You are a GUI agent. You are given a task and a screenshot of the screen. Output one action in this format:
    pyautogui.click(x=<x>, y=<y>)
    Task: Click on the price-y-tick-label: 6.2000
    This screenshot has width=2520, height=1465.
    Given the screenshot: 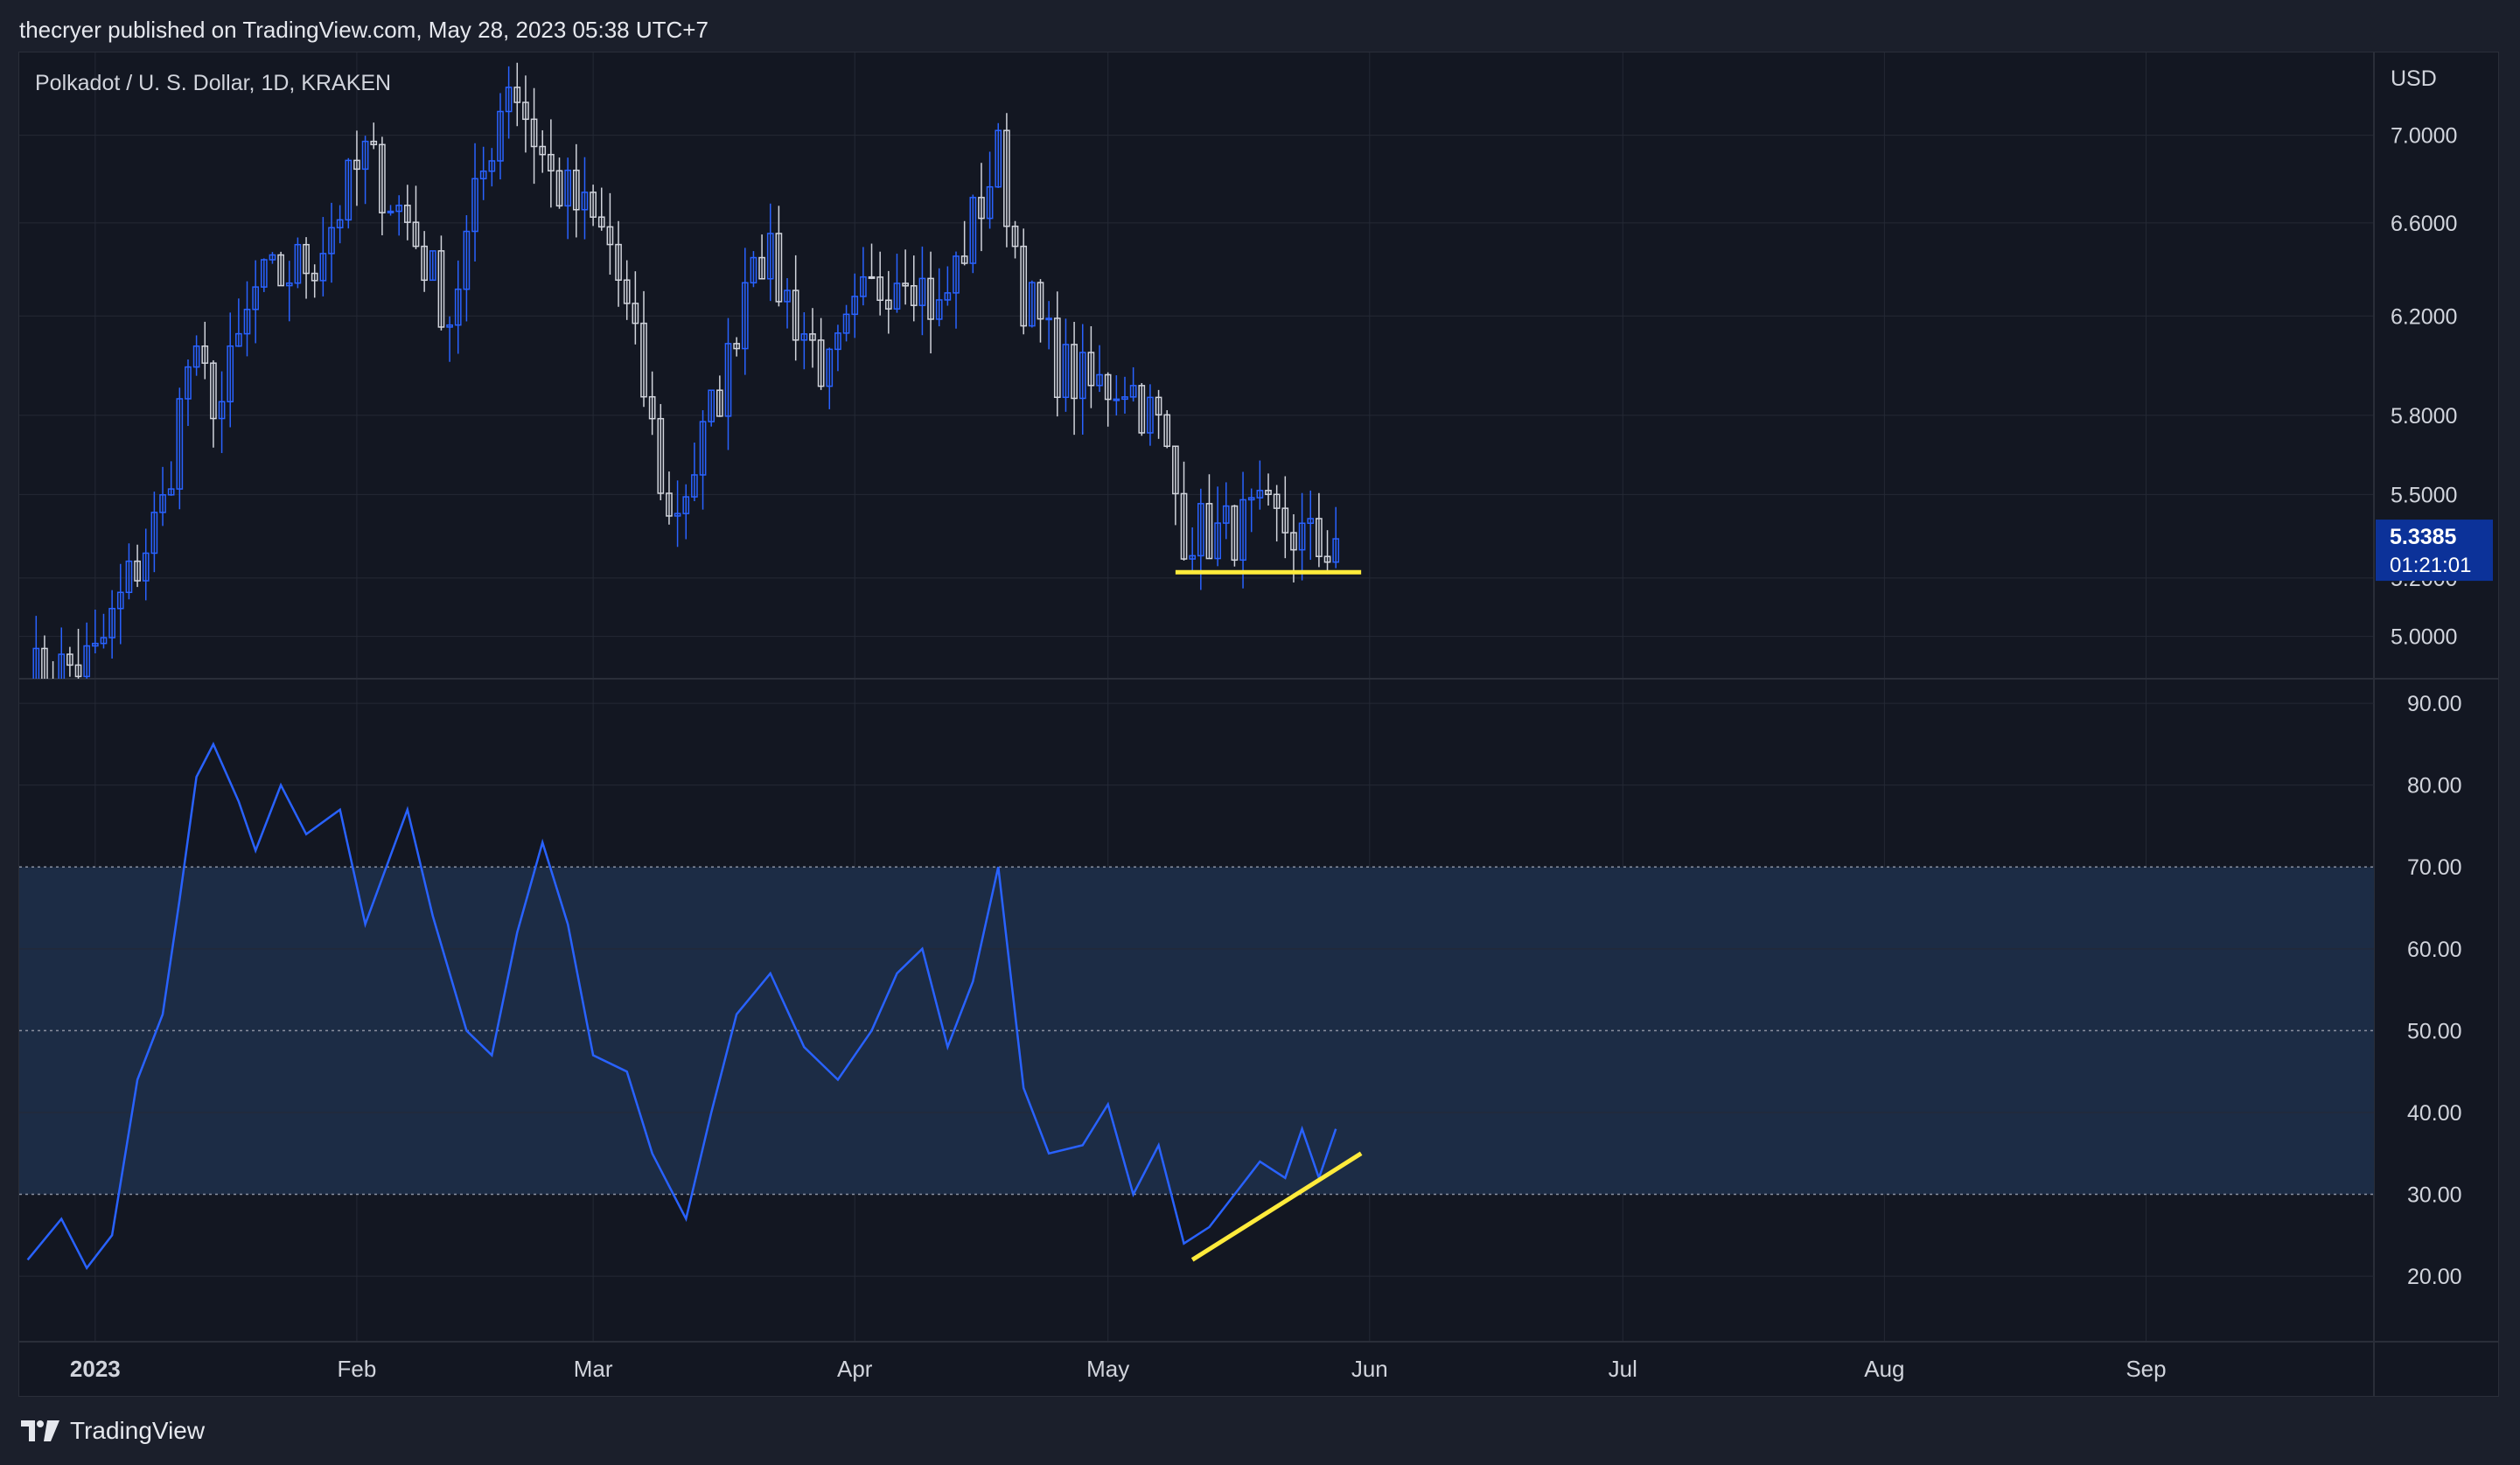 What is the action you would take?
    pyautogui.click(x=2424, y=316)
    